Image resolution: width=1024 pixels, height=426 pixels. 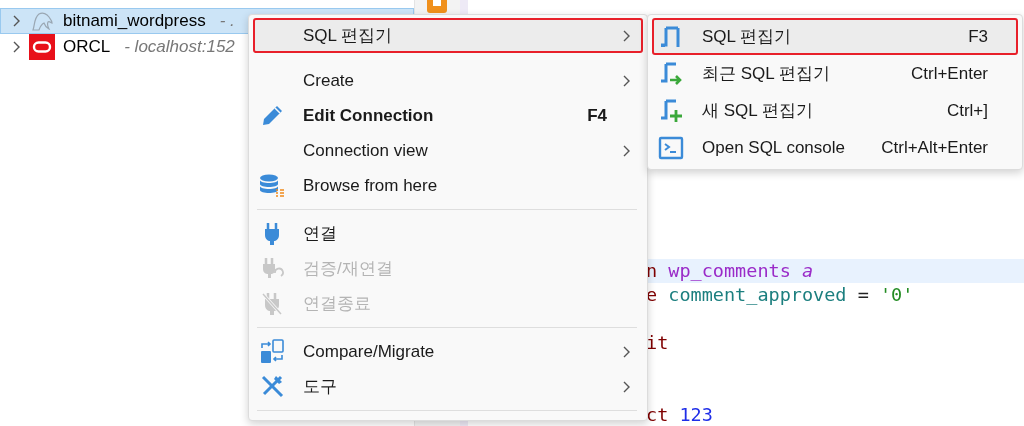 I want to click on connection-name: ORCL, so click(x=87, y=47).